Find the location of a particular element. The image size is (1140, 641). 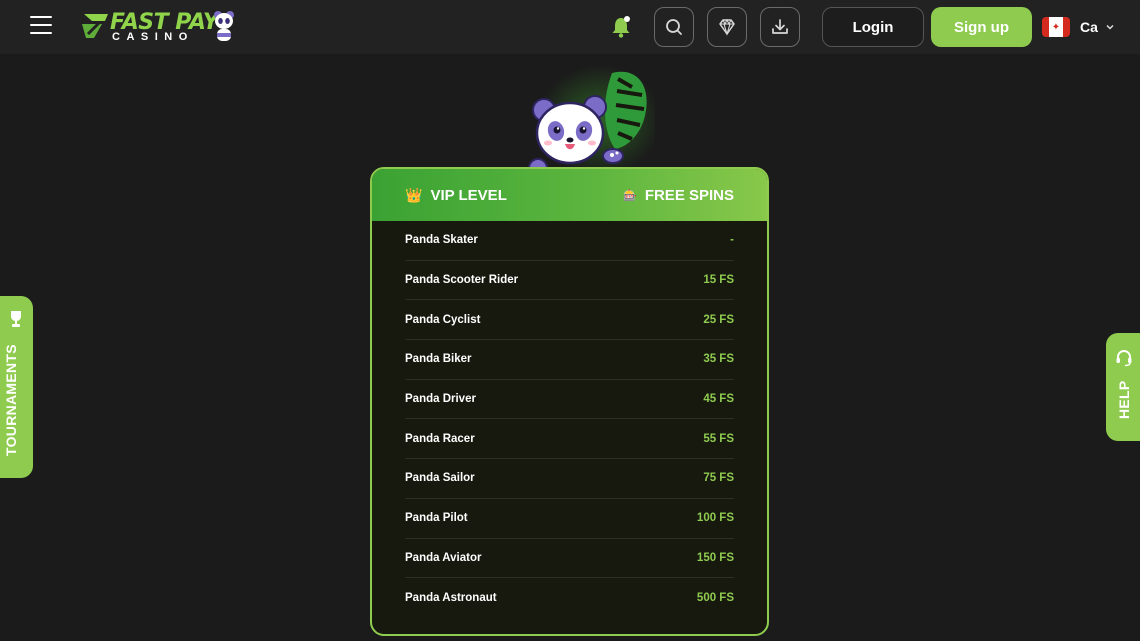

tournaments-label: TOURNAMENTS is located at coordinates (11, 400).